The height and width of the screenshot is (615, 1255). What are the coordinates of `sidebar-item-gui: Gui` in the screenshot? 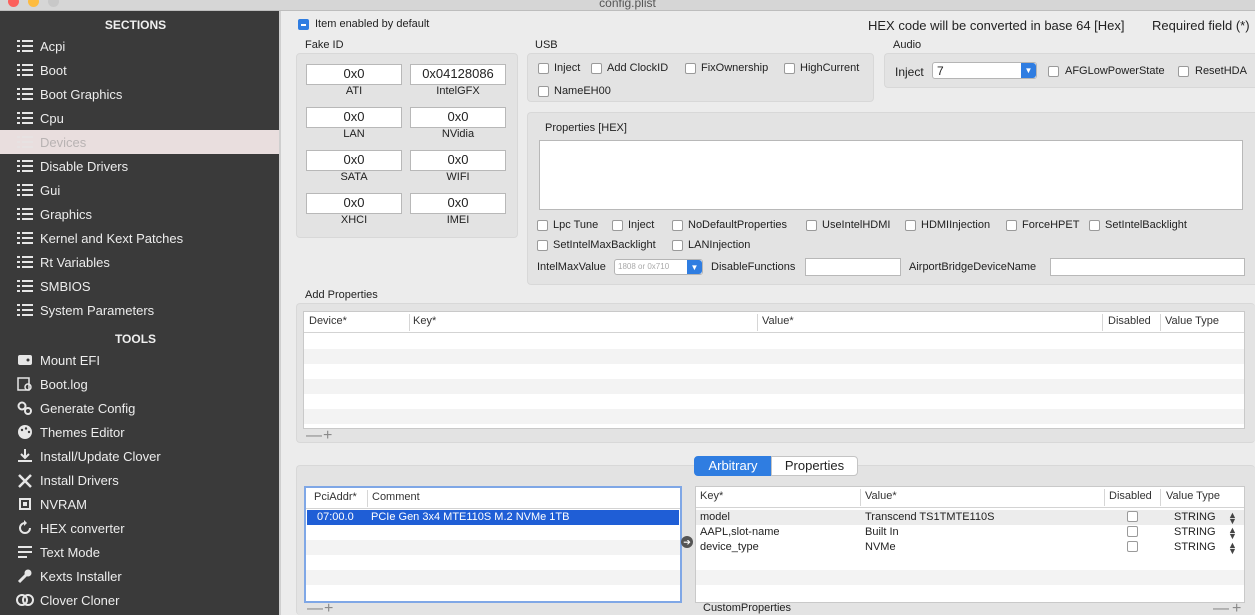 It's located at (139, 190).